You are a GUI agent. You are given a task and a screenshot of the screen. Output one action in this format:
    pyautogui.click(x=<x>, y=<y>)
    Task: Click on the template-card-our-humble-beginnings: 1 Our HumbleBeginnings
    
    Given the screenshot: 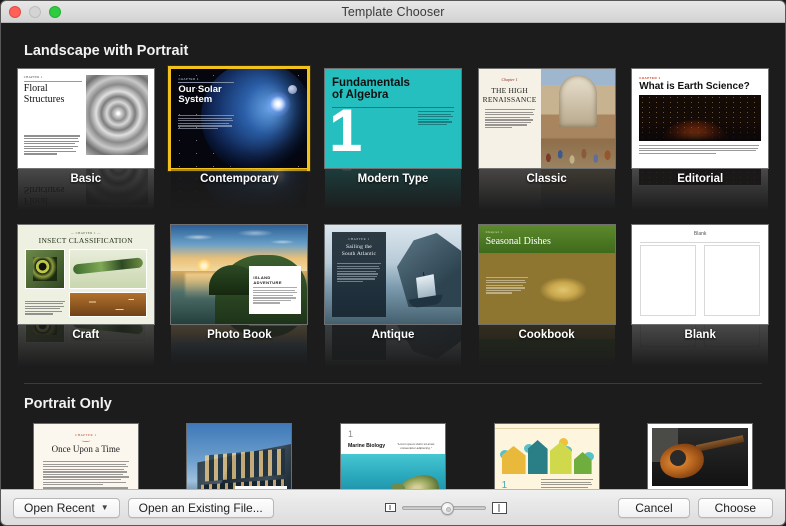 What is the action you would take?
    pyautogui.click(x=547, y=456)
    